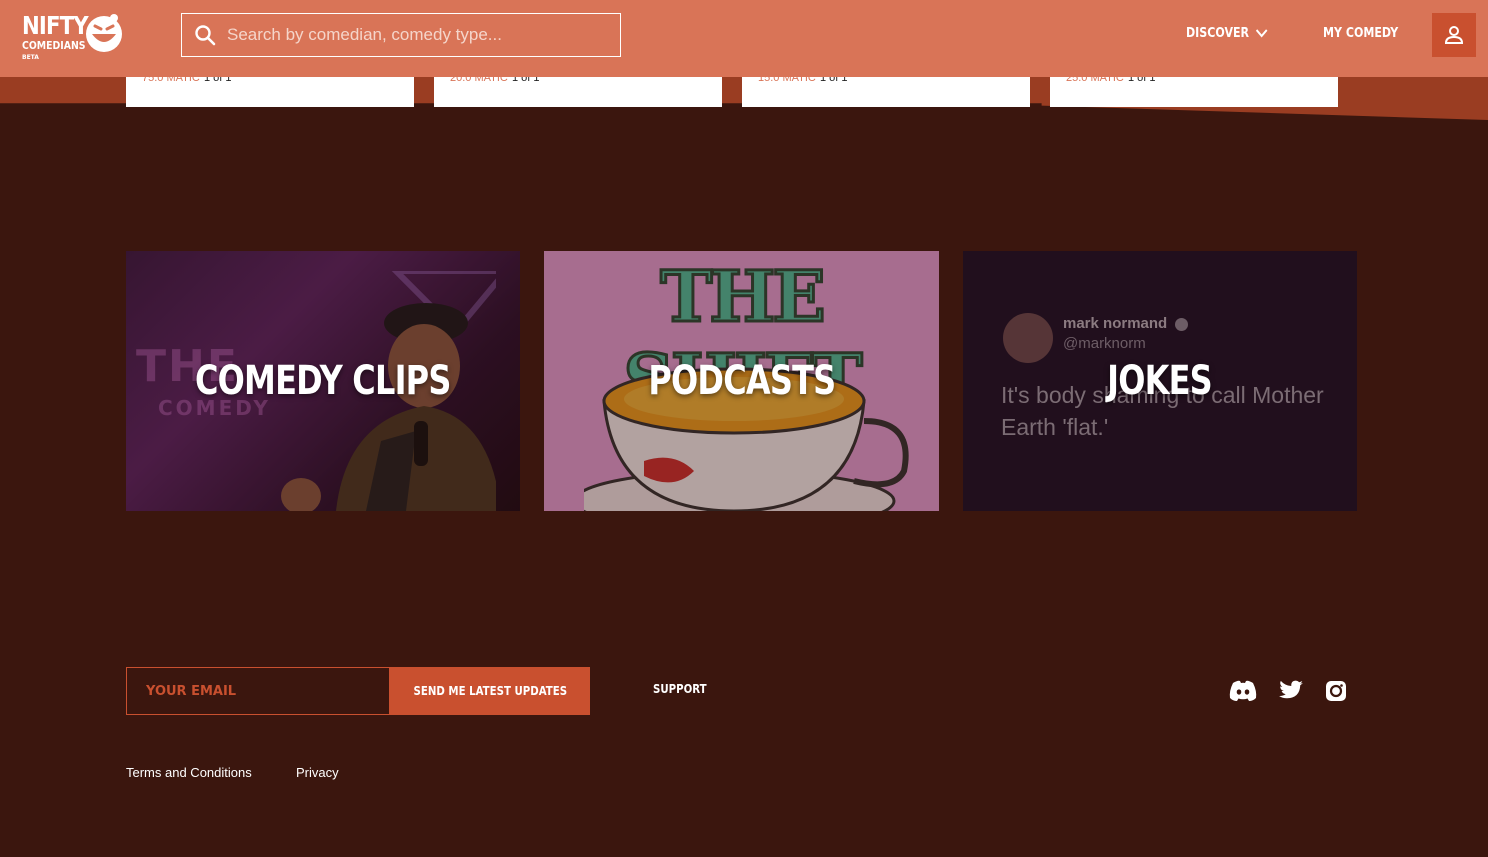  I want to click on subscribe-button: SEND ME LATEST UPDATES, so click(490, 691).